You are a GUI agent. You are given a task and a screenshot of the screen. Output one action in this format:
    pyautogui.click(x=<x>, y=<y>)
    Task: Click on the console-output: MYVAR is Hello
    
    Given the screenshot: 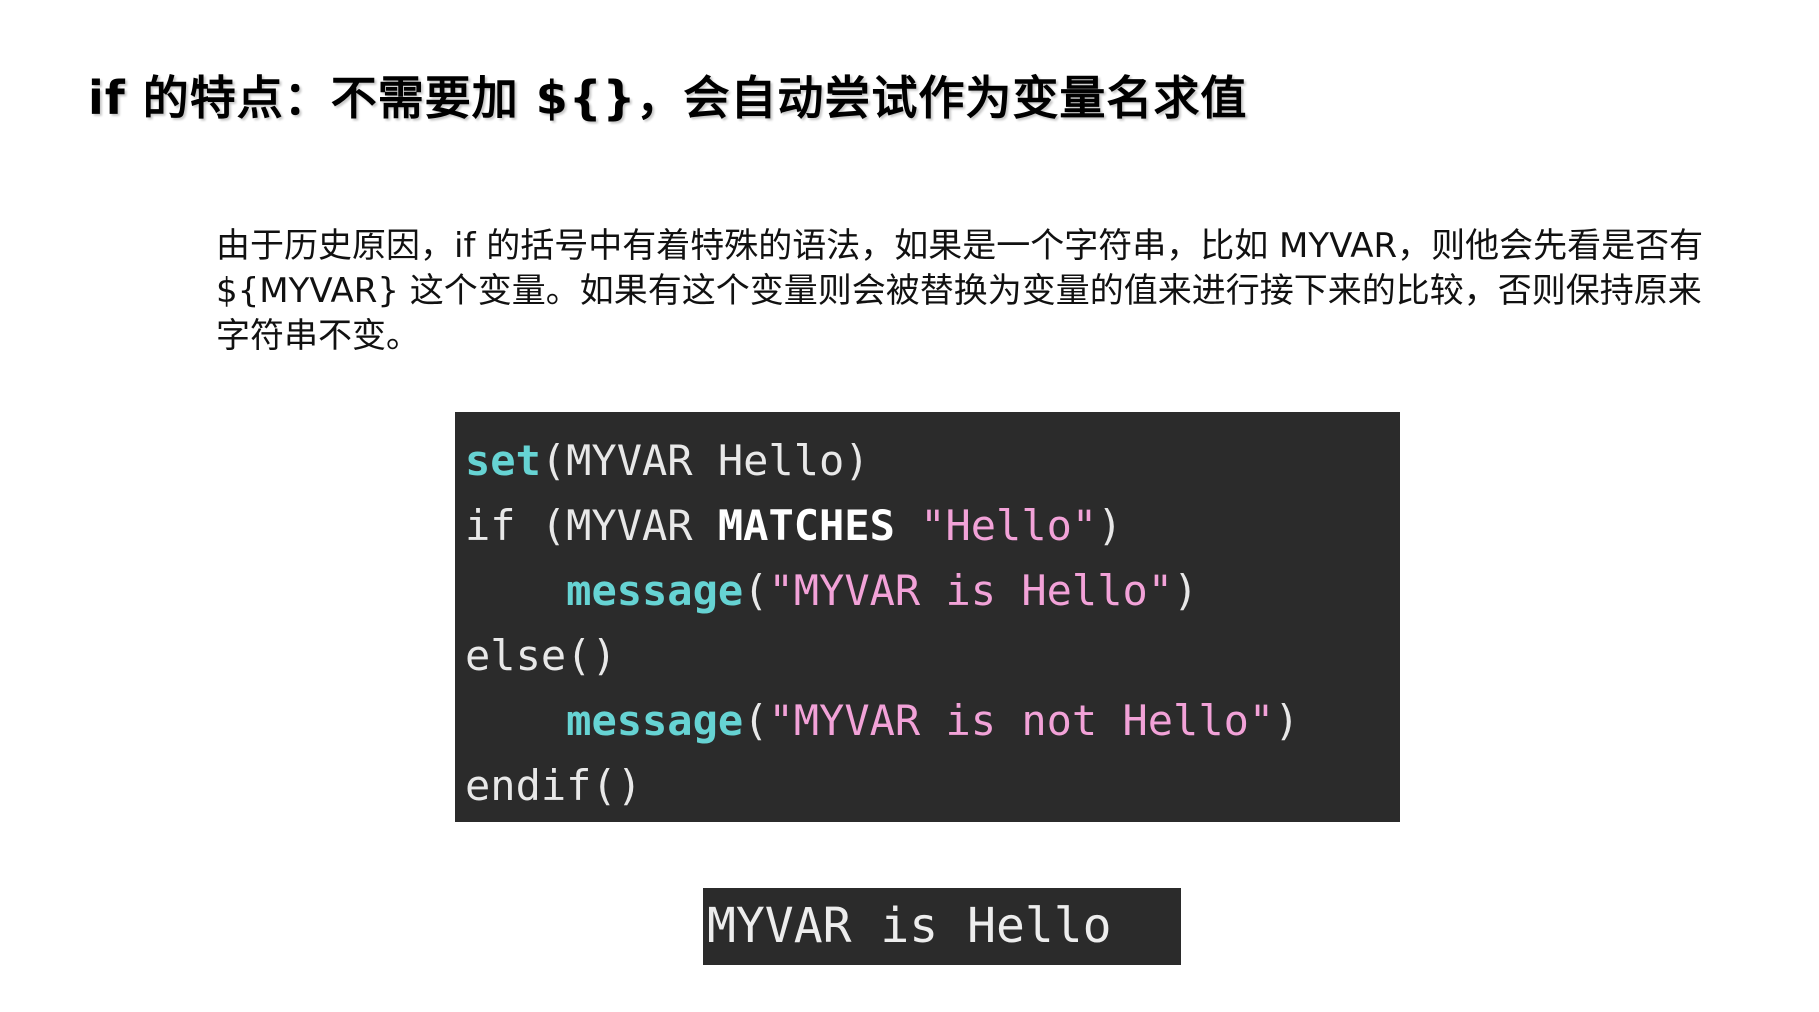 What is the action you would take?
    pyautogui.click(x=942, y=926)
    